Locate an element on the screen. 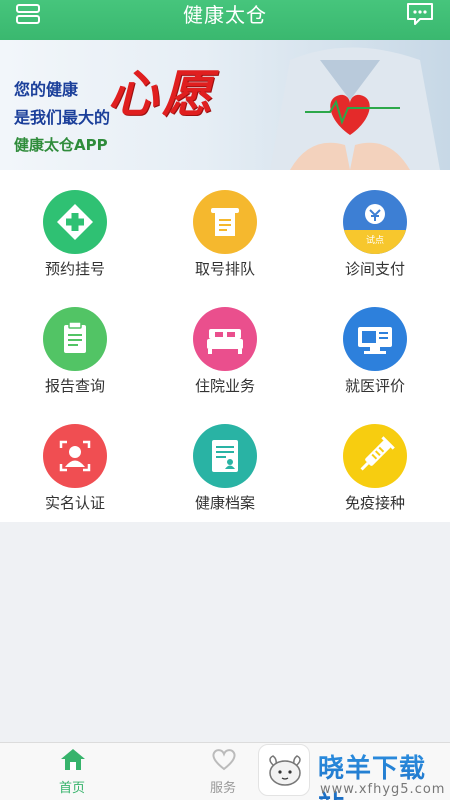 The width and height of the screenshot is (450, 800). watermark-url: www.xfhyg5.com is located at coordinates (383, 789).